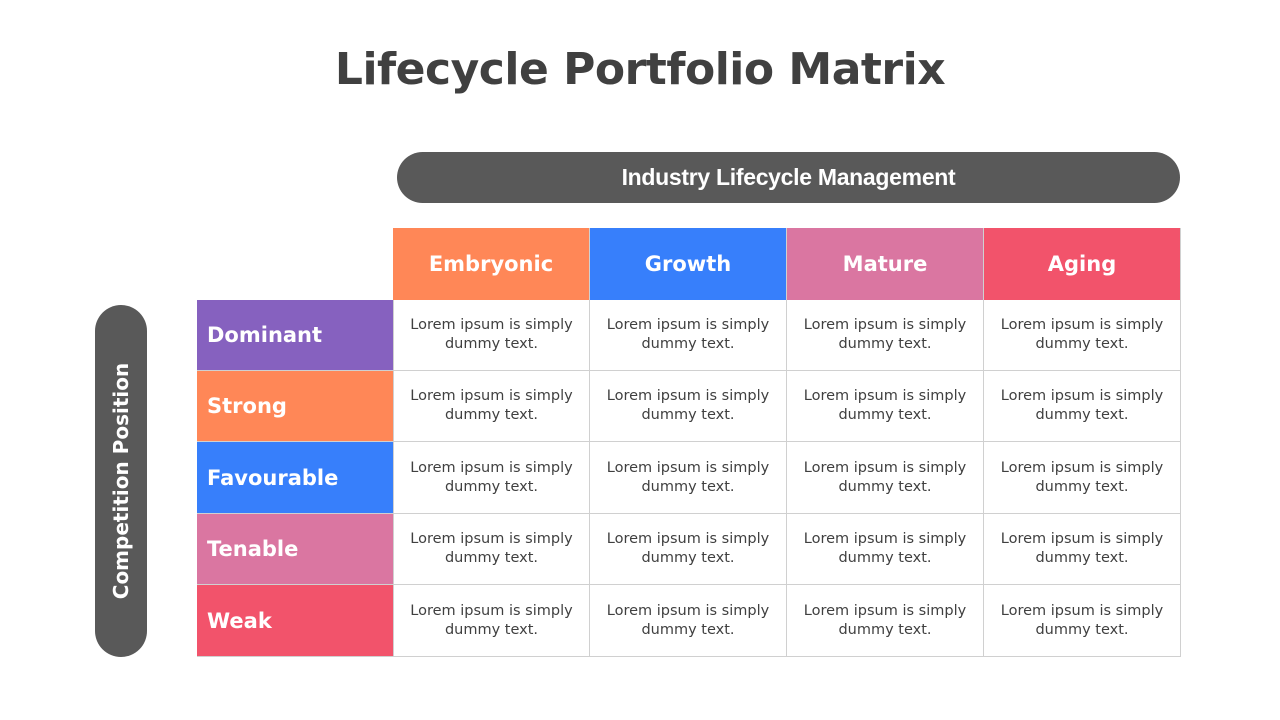 This screenshot has width=1280, height=720. I want to click on column-axis-label-text: Industry Lifecycle Management, so click(788, 177).